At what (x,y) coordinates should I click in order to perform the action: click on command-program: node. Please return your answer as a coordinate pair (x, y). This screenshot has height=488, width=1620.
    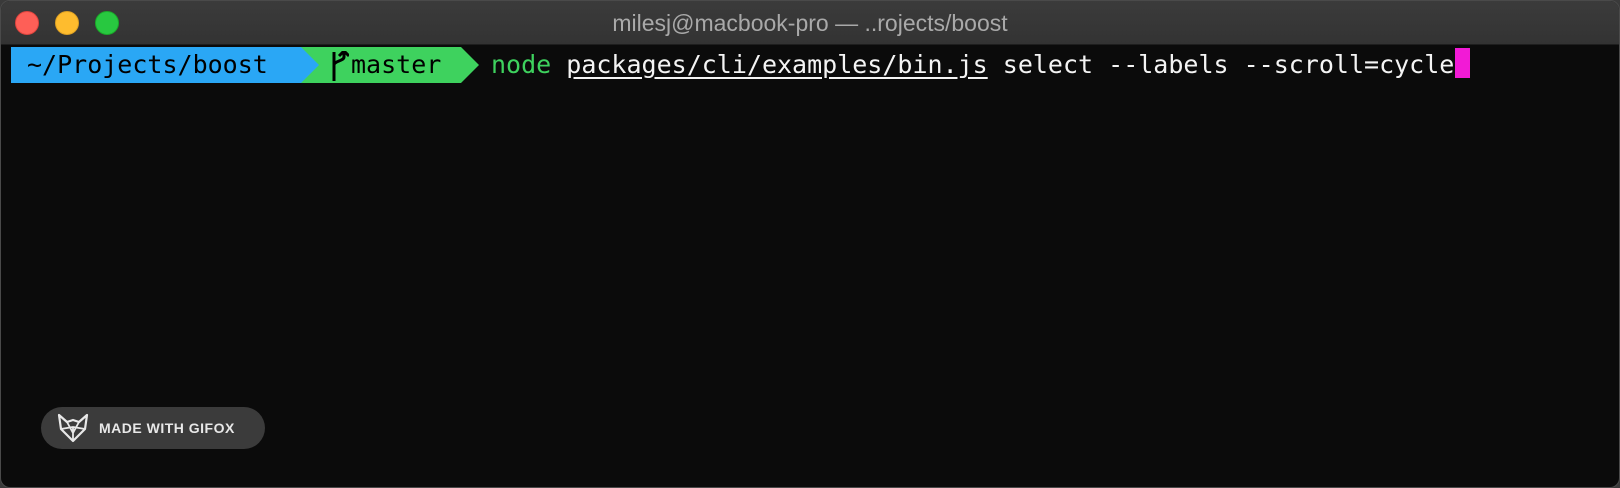
    Looking at the image, I should click on (521, 64).